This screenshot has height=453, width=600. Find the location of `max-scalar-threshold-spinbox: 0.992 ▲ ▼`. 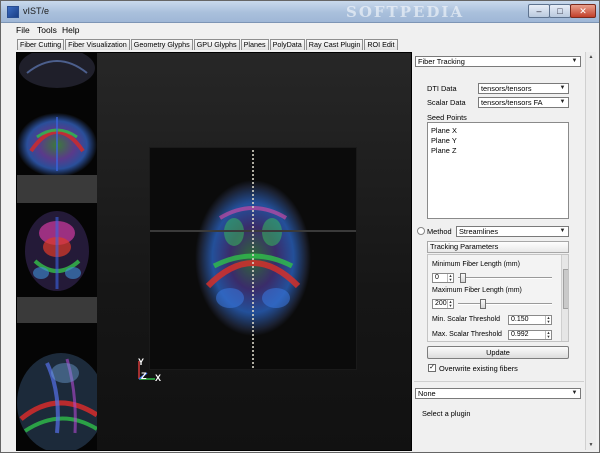

max-scalar-threshold-spinbox: 0.992 ▲ ▼ is located at coordinates (530, 335).